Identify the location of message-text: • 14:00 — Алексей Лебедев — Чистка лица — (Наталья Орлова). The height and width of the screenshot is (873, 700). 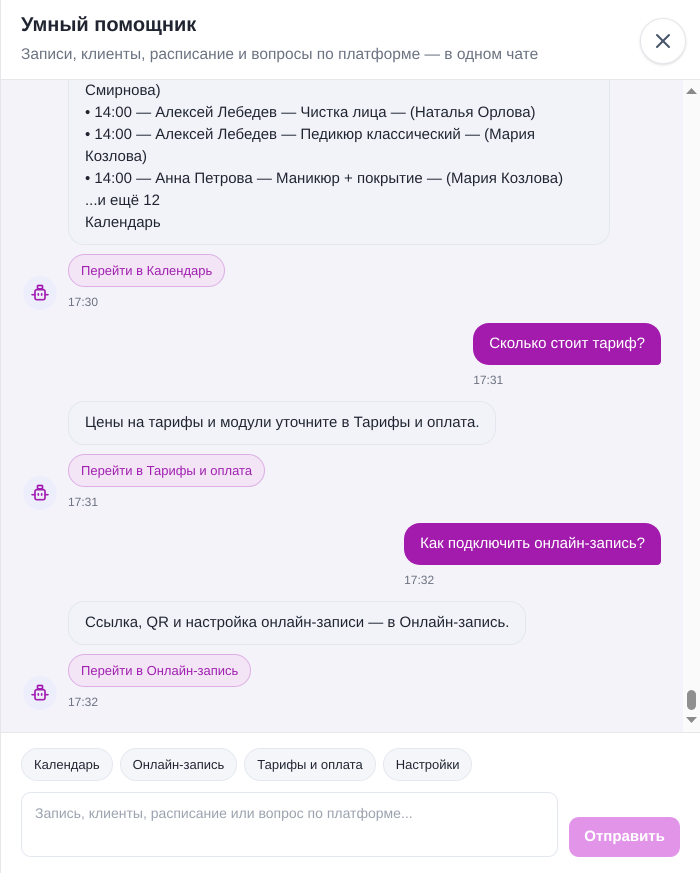
(311, 113).